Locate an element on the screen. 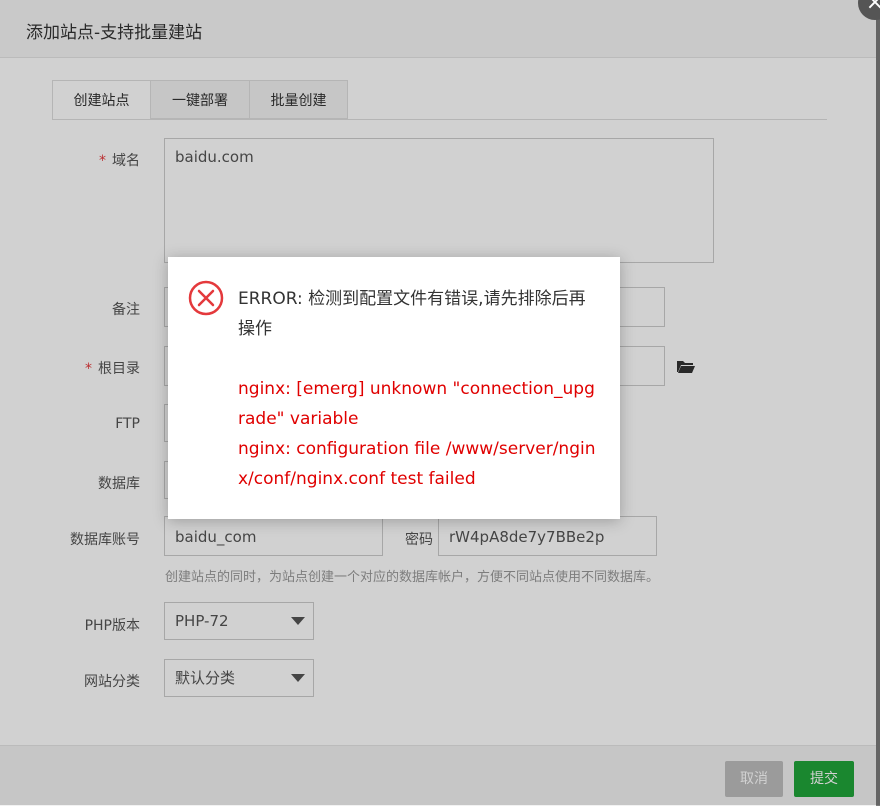  error-message-title: ERROR: 检测到配置文件有错误,请先排除后再操作 is located at coordinates (412, 314).